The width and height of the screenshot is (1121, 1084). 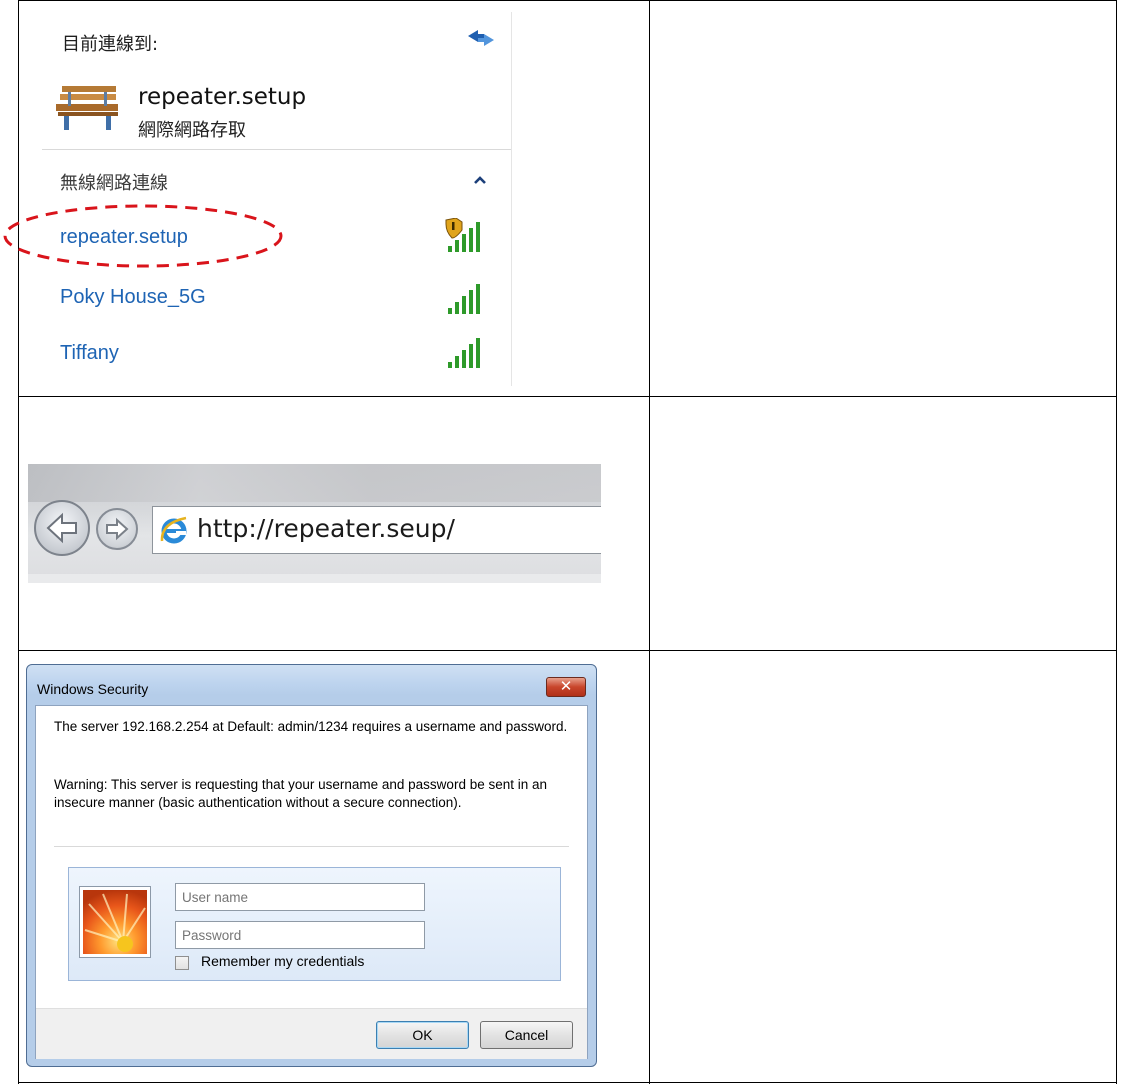 What do you see at coordinates (192, 130) in the screenshot?
I see `current-connection-status: 網際網路存取` at bounding box center [192, 130].